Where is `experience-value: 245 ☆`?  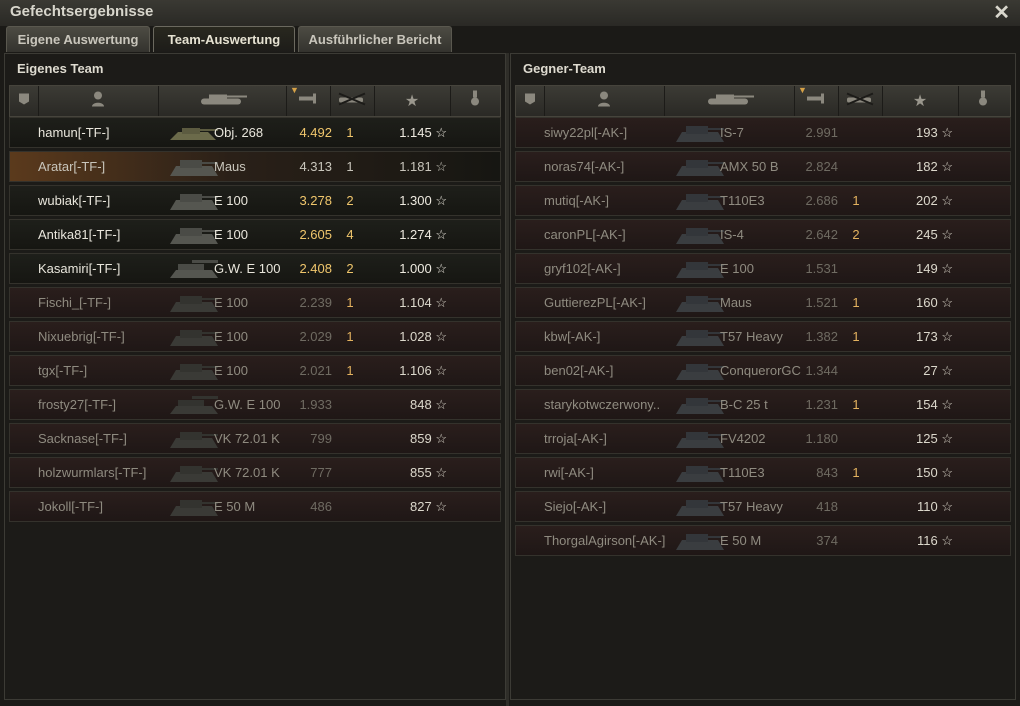
experience-value: 245 ☆ is located at coordinates (934, 234).